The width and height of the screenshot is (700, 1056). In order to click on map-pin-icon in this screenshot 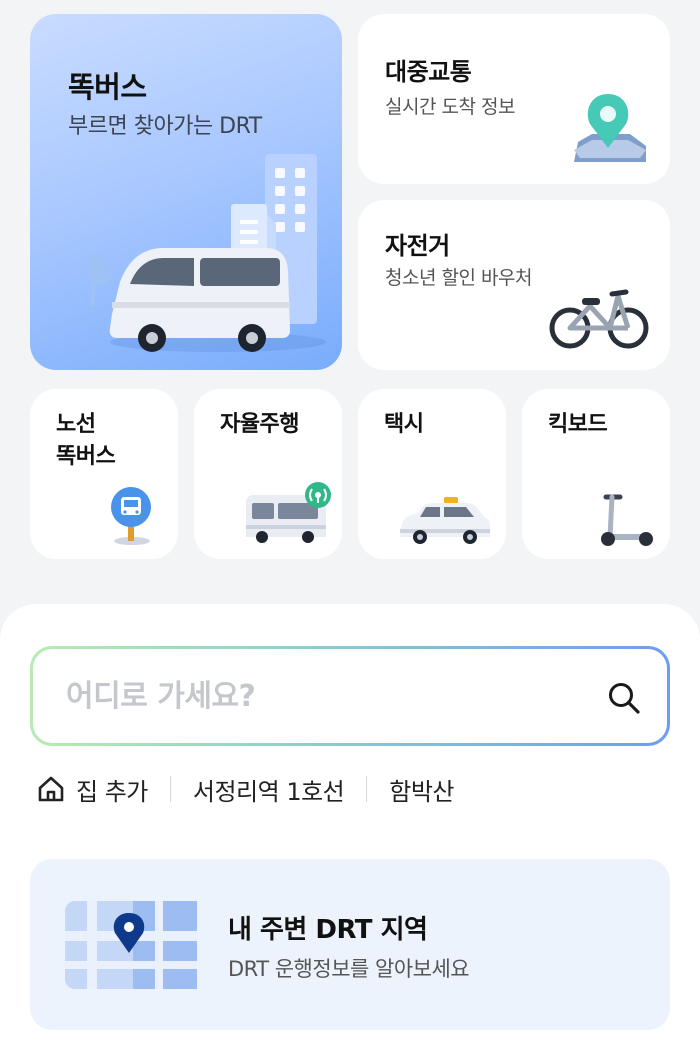, I will do `click(610, 128)`.